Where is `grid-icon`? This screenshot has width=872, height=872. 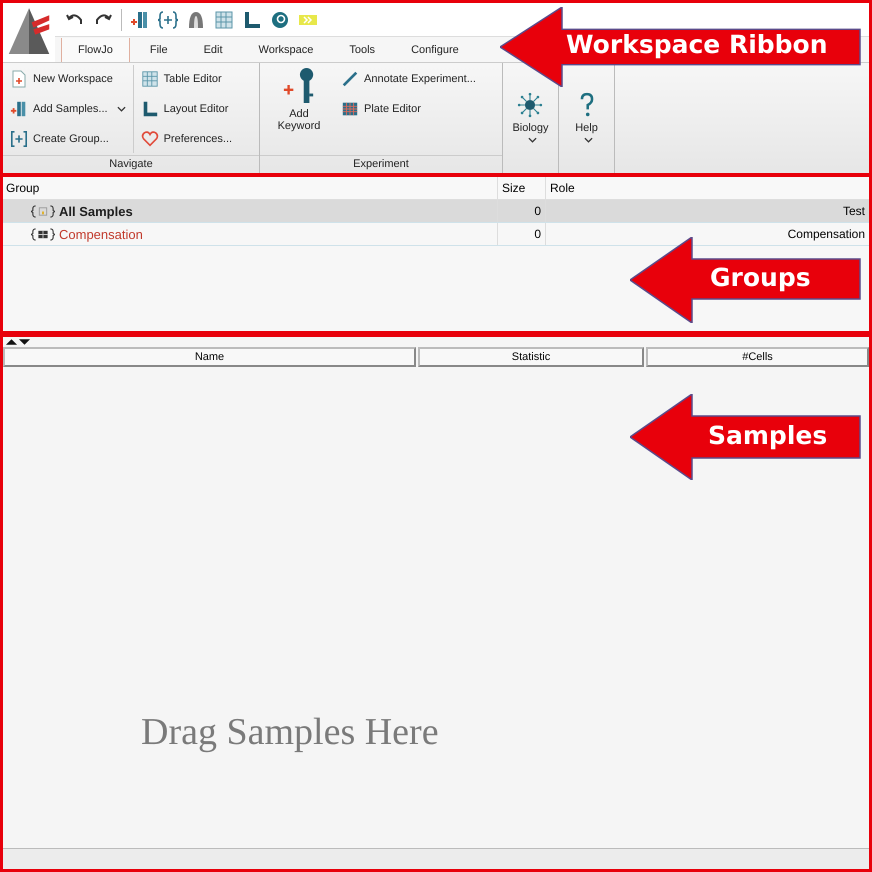
grid-icon is located at coordinates (350, 109).